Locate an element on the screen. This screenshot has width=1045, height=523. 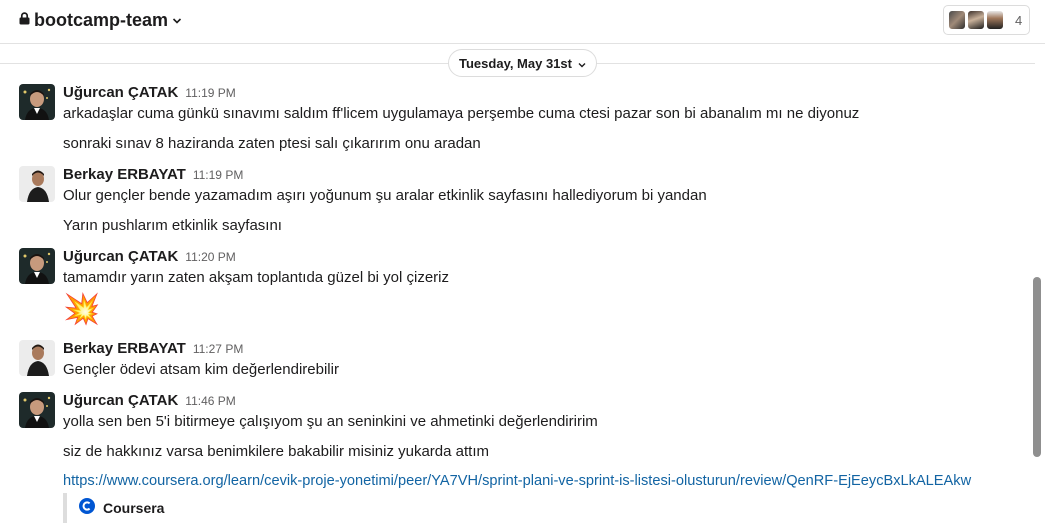
date-divider-label: Tuesday, May 31st is located at coordinates (515, 63).